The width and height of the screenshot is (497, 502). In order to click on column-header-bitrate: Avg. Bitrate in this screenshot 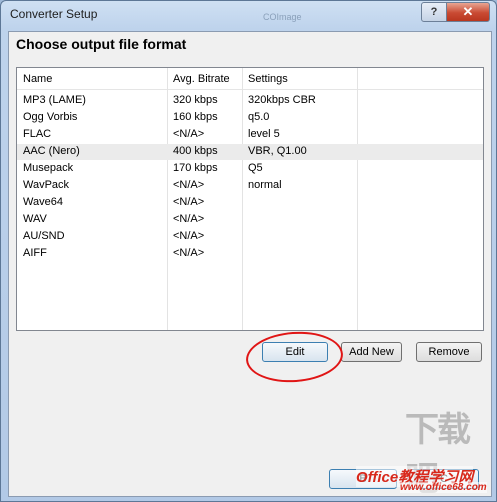, I will do `click(201, 79)`.